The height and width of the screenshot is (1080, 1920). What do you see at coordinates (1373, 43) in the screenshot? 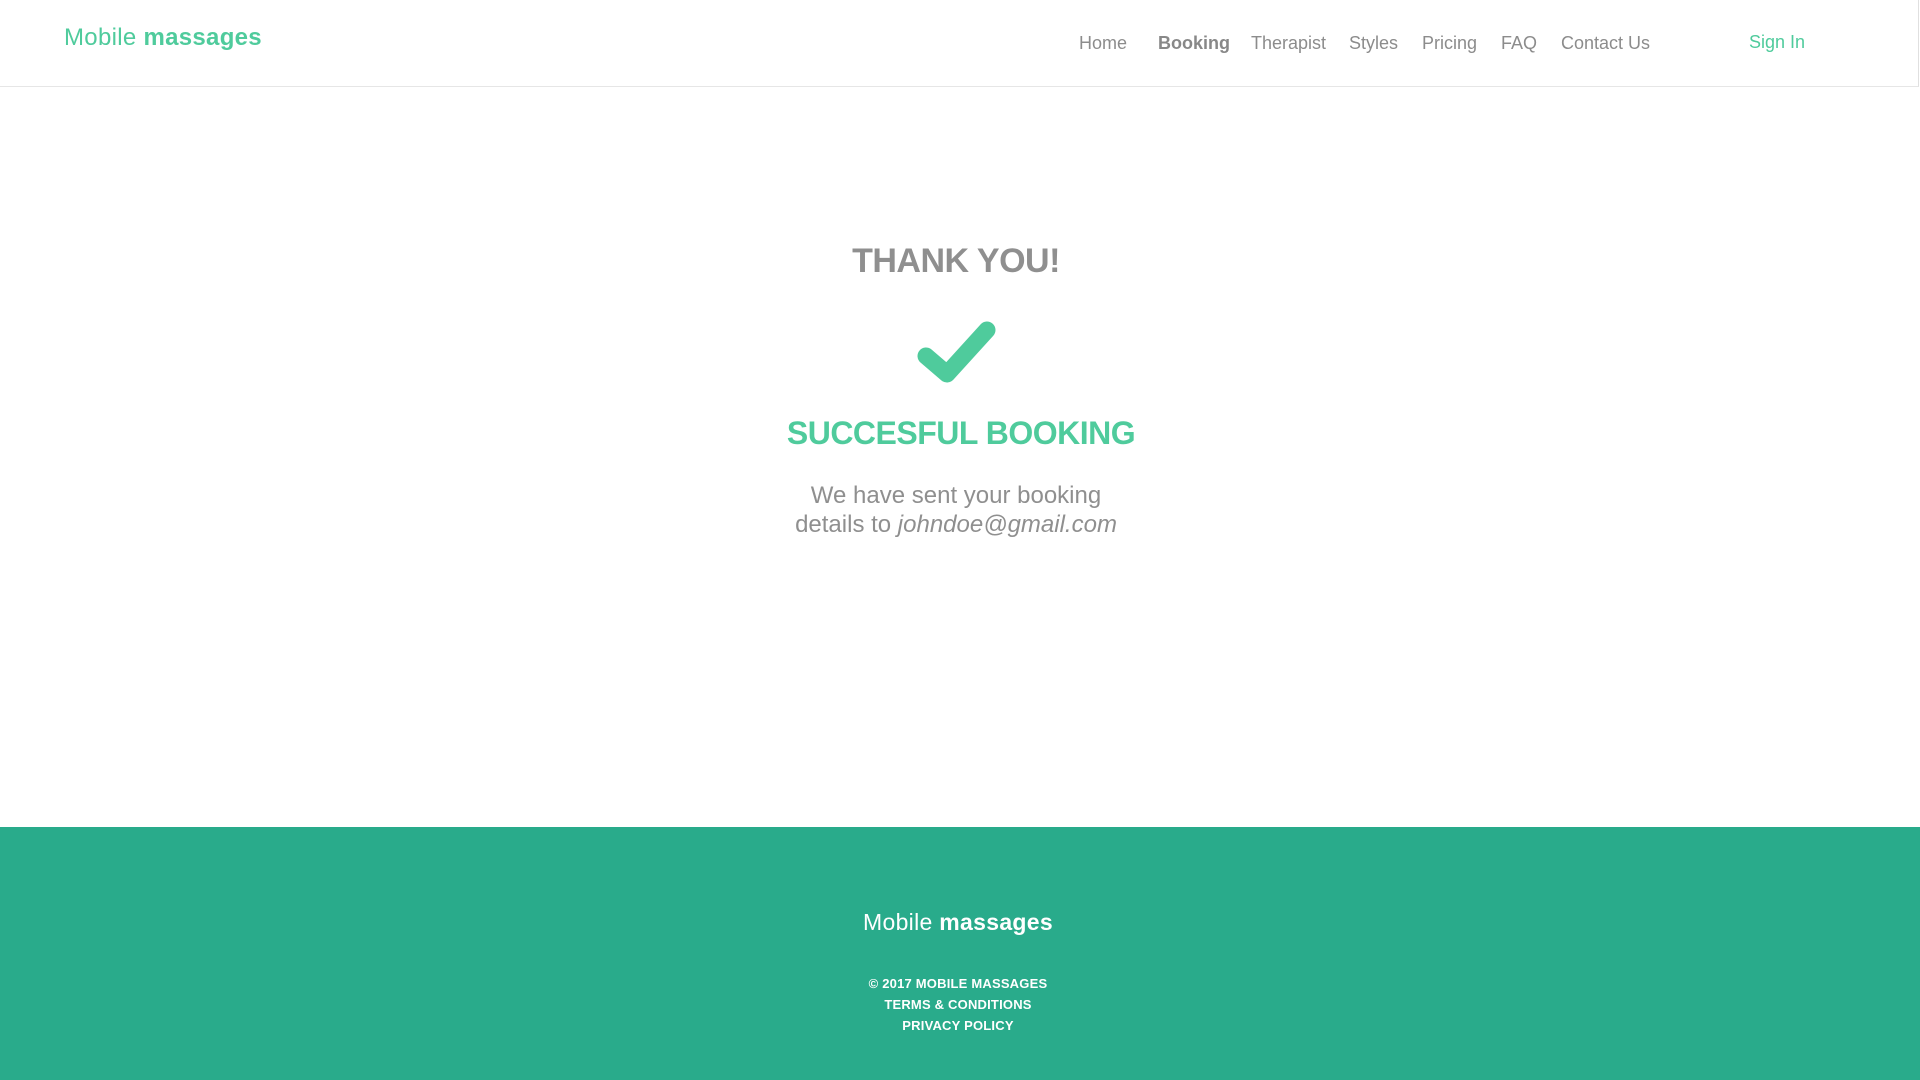
I see `nav-styles: Styles` at bounding box center [1373, 43].